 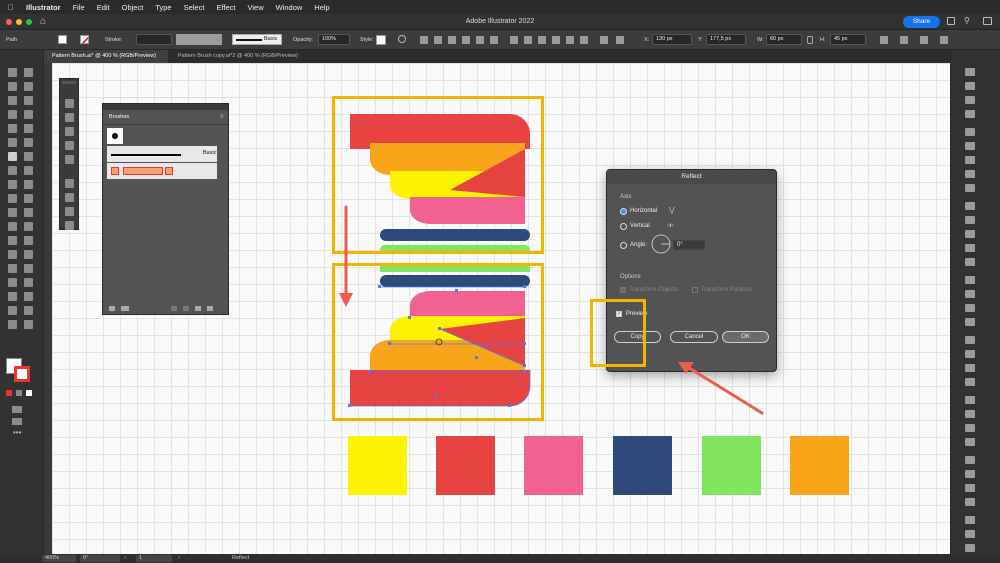 What do you see at coordinates (154, 558) in the screenshot?
I see `artboard-field: 1` at bounding box center [154, 558].